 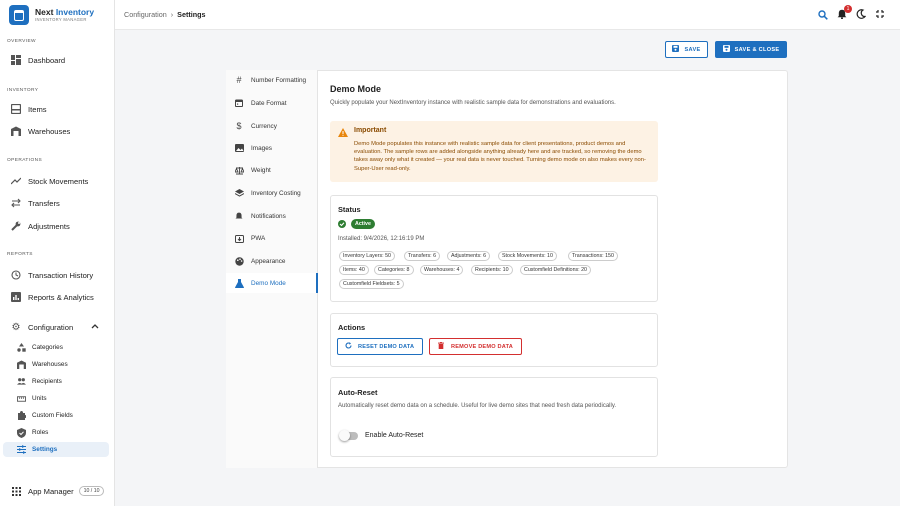 I want to click on tab-weight: Weight, so click(x=272, y=170).